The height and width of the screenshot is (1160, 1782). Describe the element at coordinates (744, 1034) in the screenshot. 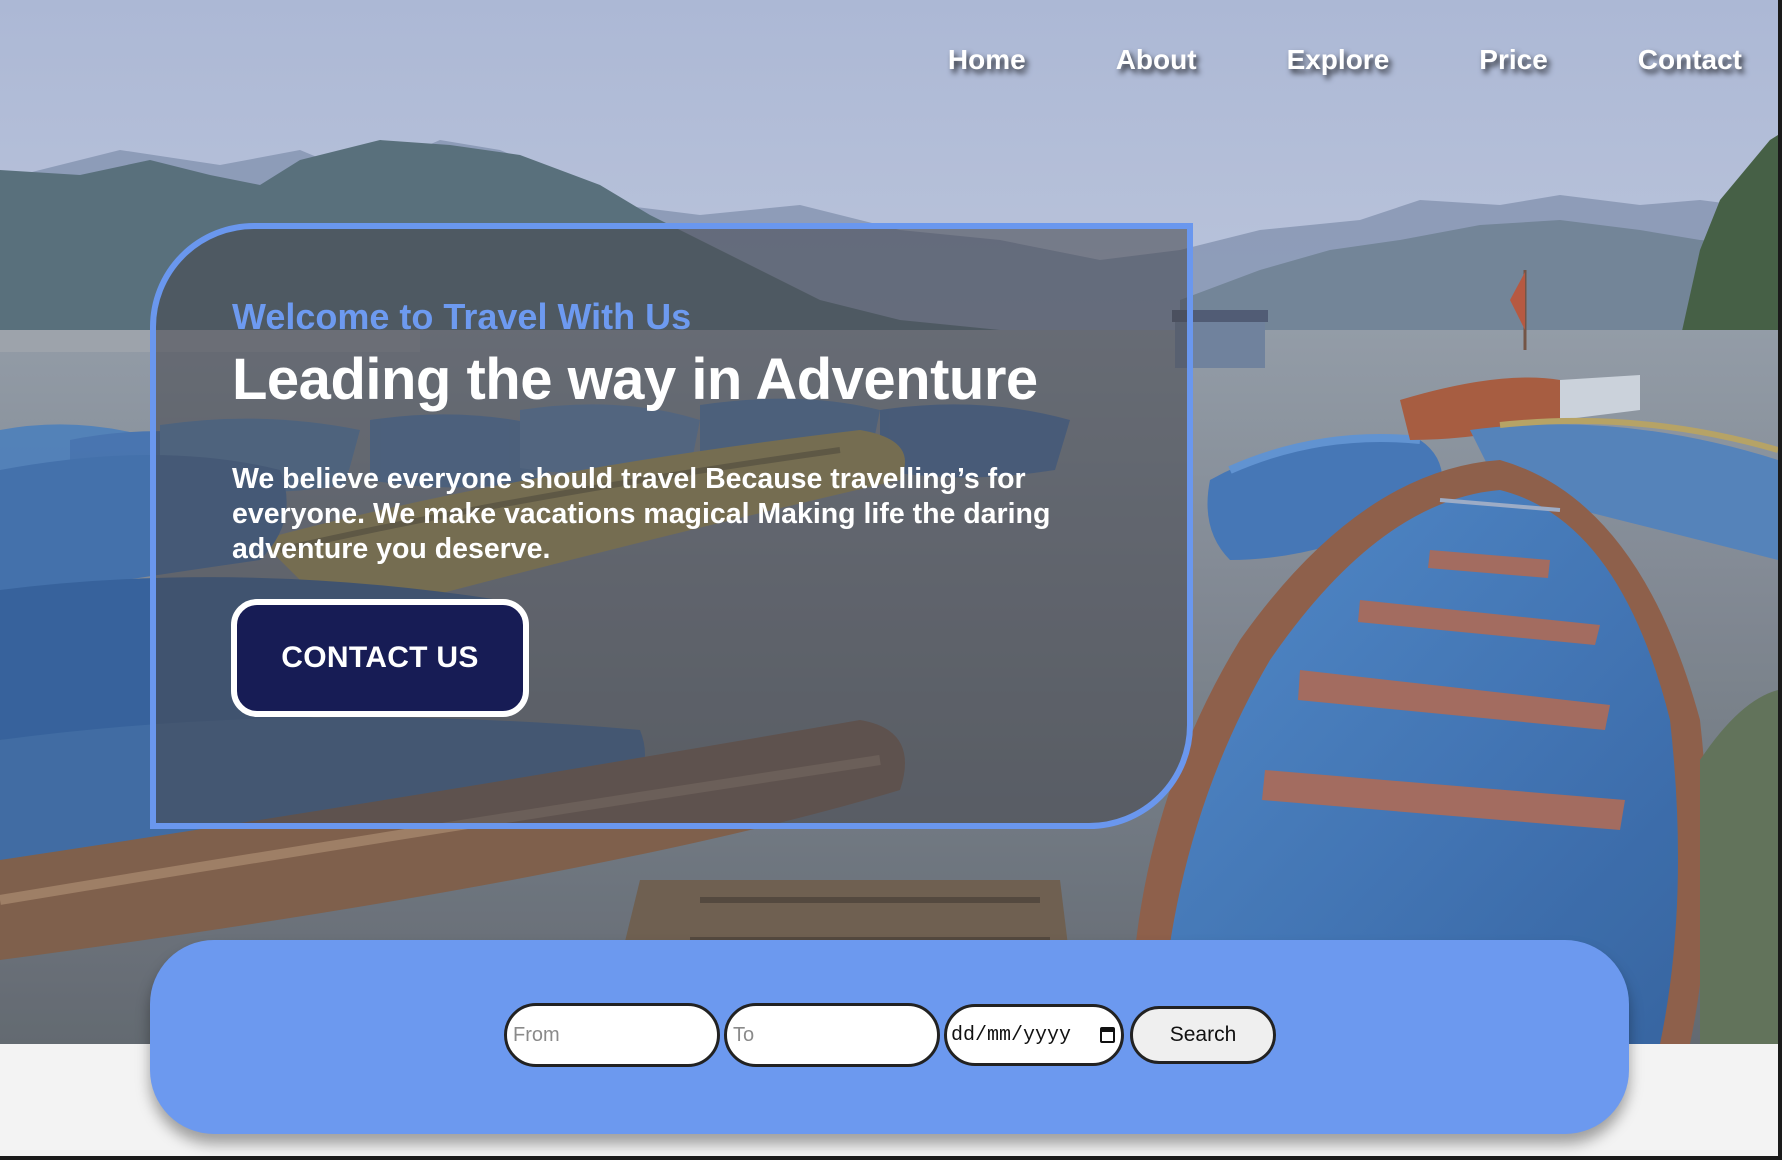

I see `to-placeholder: To` at that location.